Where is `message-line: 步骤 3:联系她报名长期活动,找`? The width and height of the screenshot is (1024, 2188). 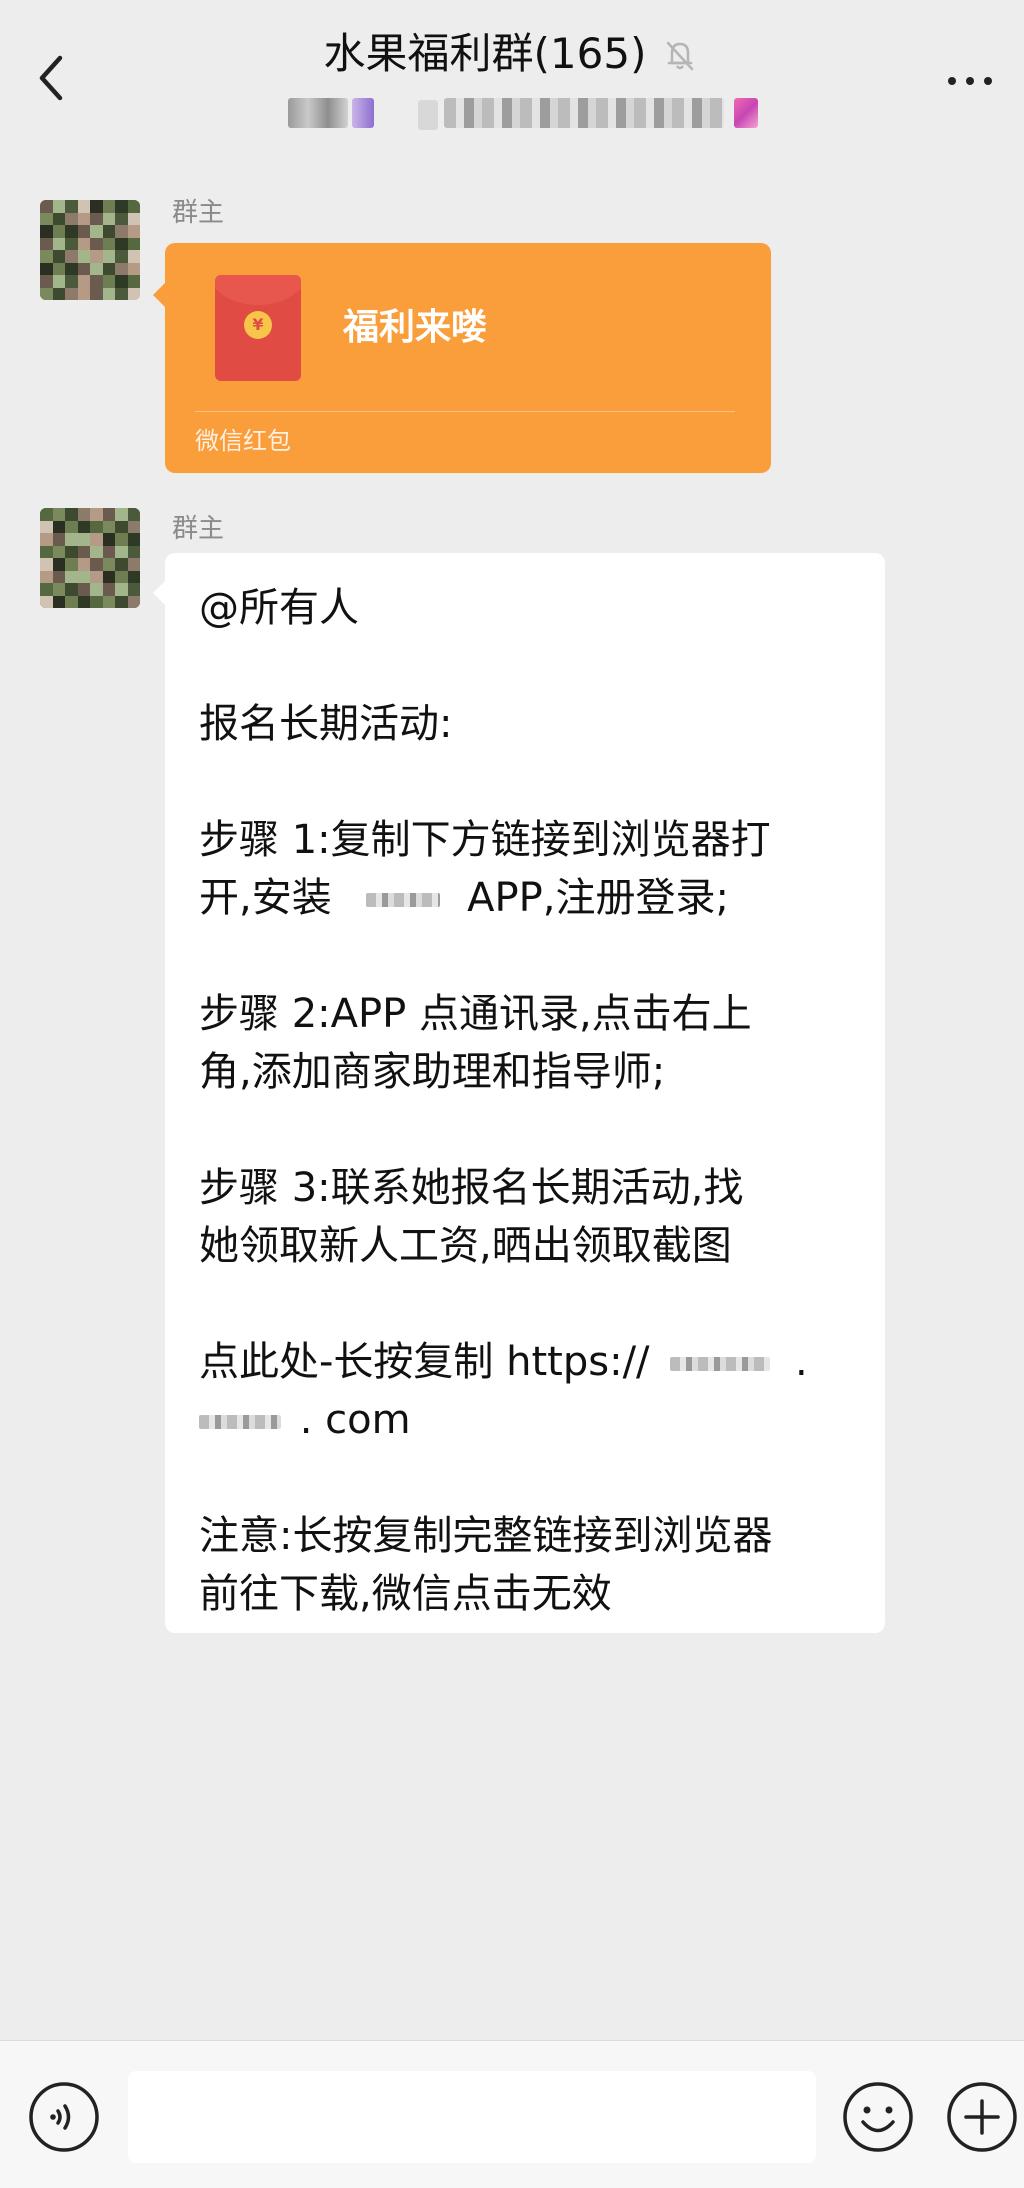
message-line: 步骤 3:联系她报名长期活动,找 is located at coordinates (471, 1188).